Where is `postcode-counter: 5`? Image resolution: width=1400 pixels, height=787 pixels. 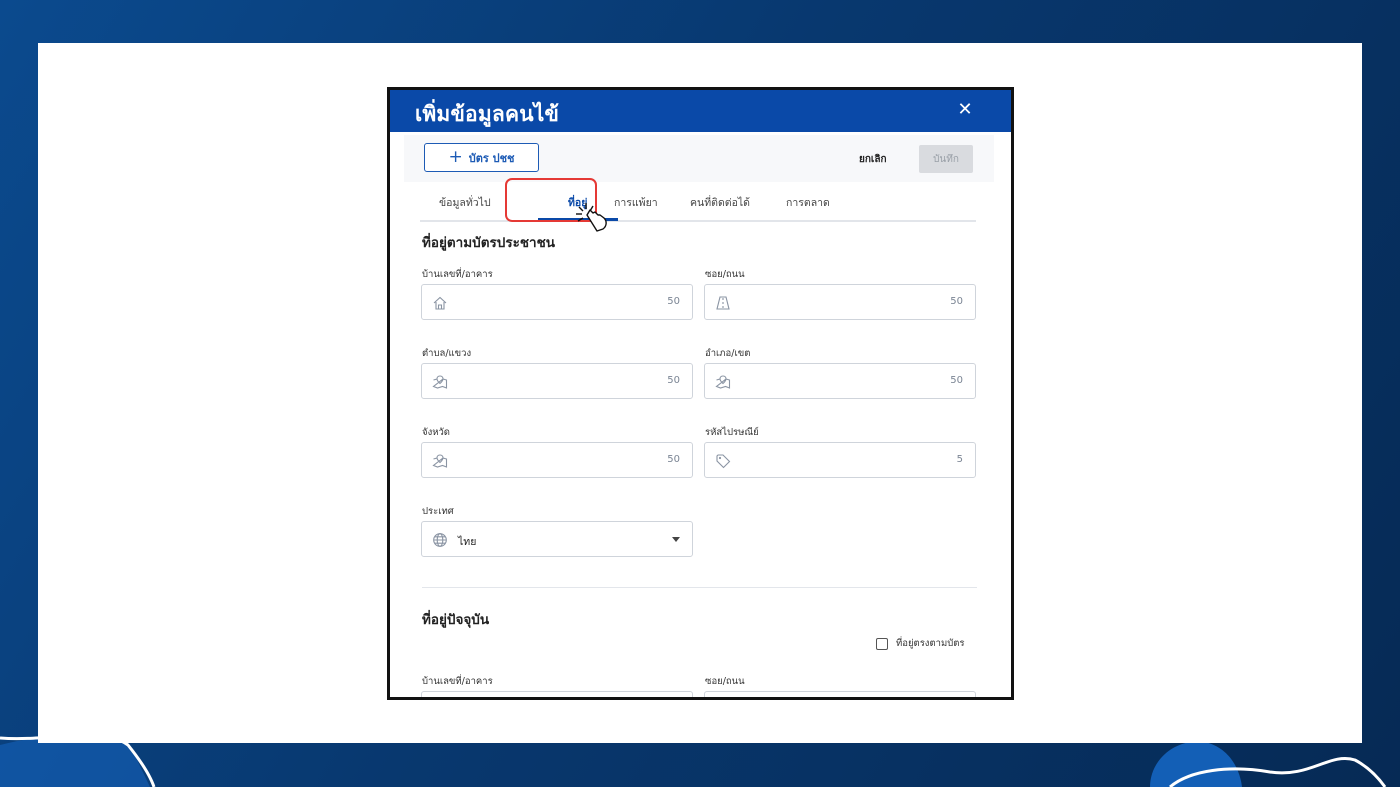
postcode-counter: 5 is located at coordinates (959, 459).